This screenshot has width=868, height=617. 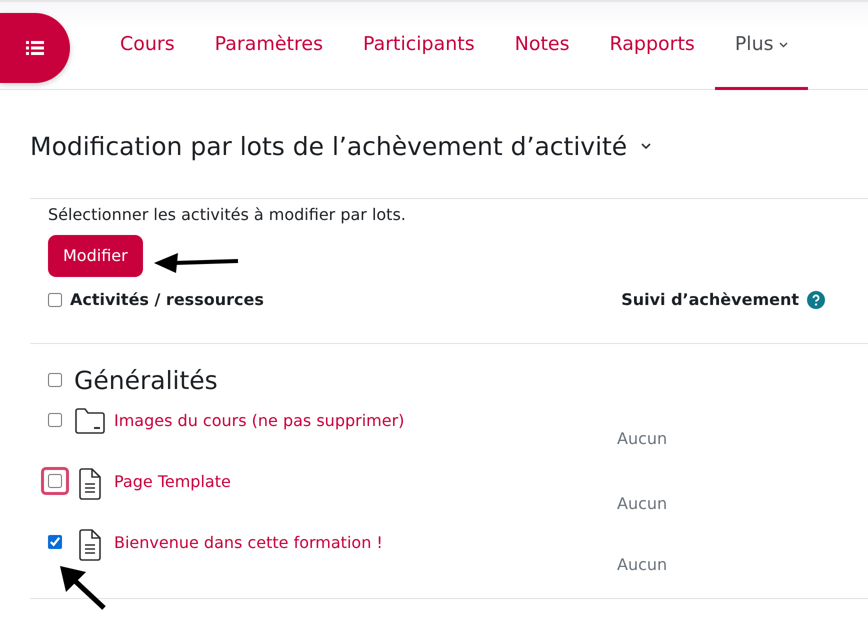 What do you see at coordinates (542, 46) in the screenshot?
I see `nav-tab: Notes` at bounding box center [542, 46].